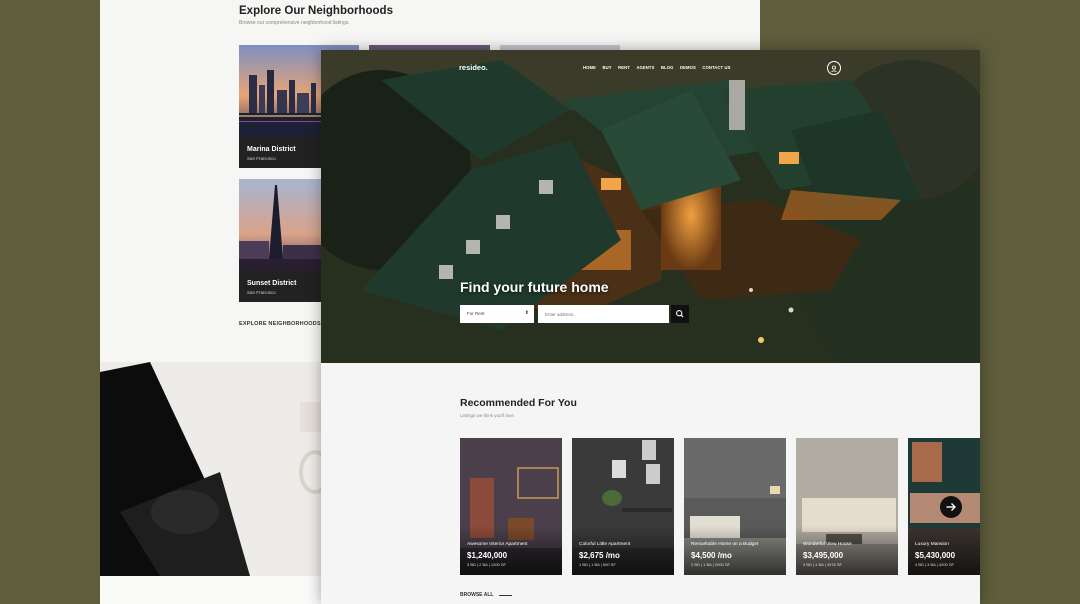 Image resolution: width=1080 pixels, height=604 pixels. What do you see at coordinates (606, 67) in the screenshot?
I see `nav-buy: BUY` at bounding box center [606, 67].